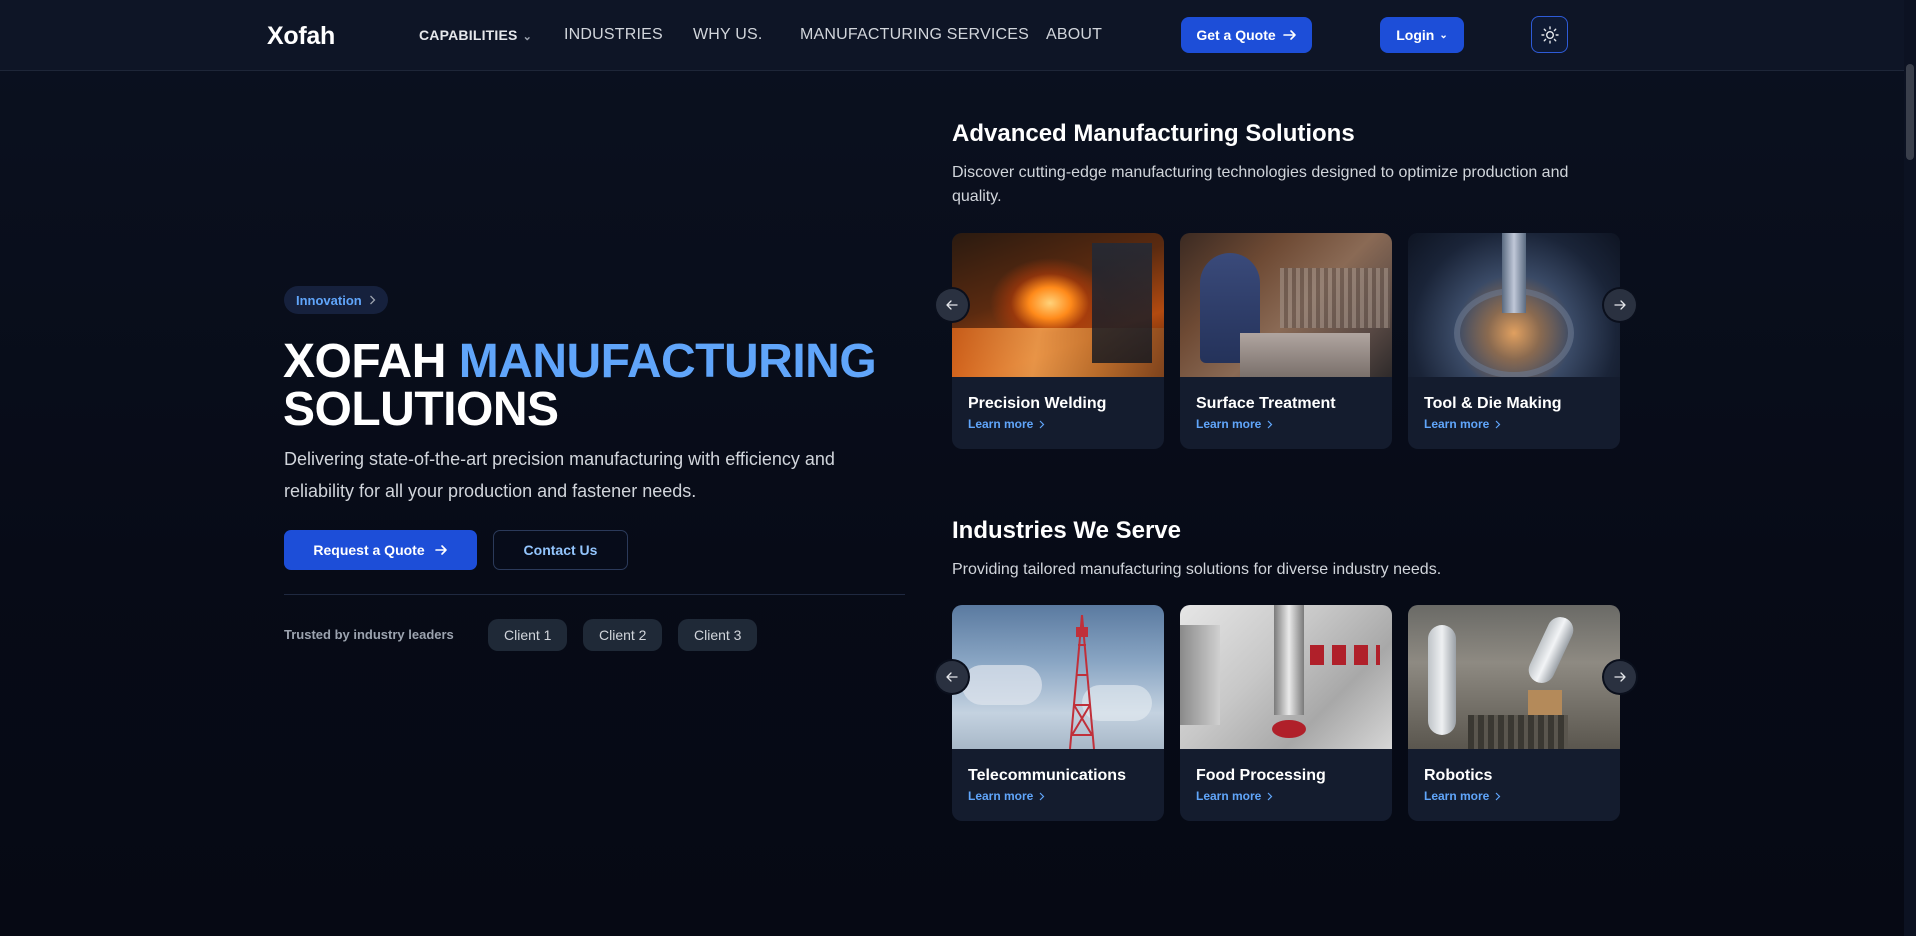 The height and width of the screenshot is (936, 1916). What do you see at coordinates (468, 35) in the screenshot?
I see `nav-capabilities-label: CAPABILITIES` at bounding box center [468, 35].